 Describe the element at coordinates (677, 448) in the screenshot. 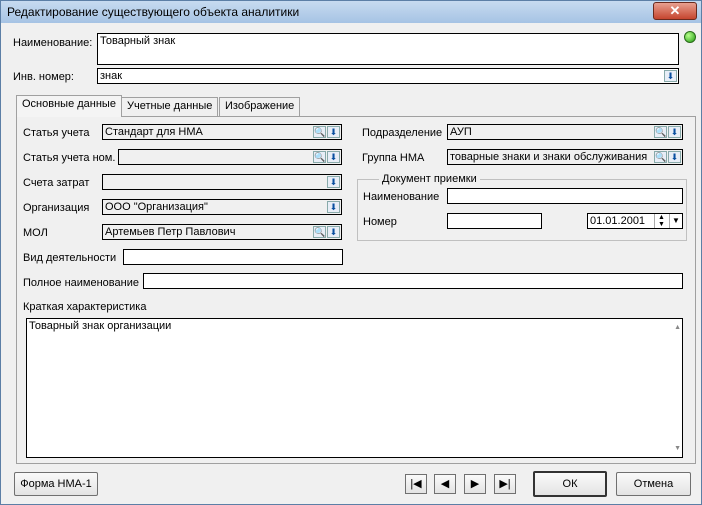

I see `scroll-down-icon: ▼` at that location.